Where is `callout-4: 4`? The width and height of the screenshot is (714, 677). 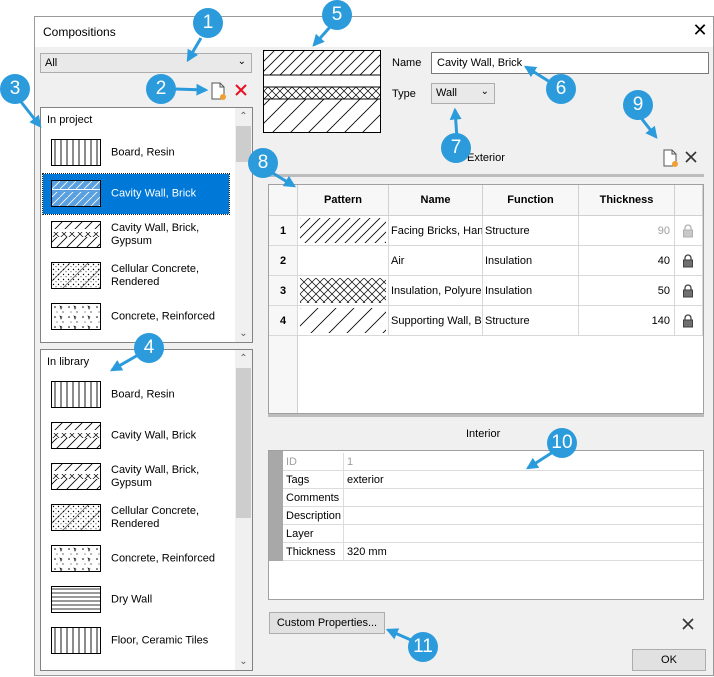
callout-4: 4 is located at coordinates (149, 348).